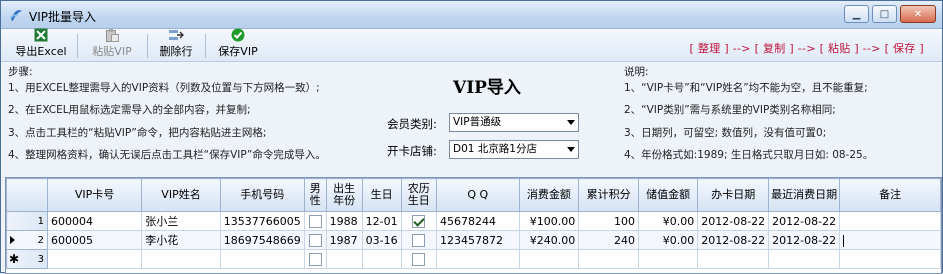  I want to click on qq-cell, so click(478, 259).